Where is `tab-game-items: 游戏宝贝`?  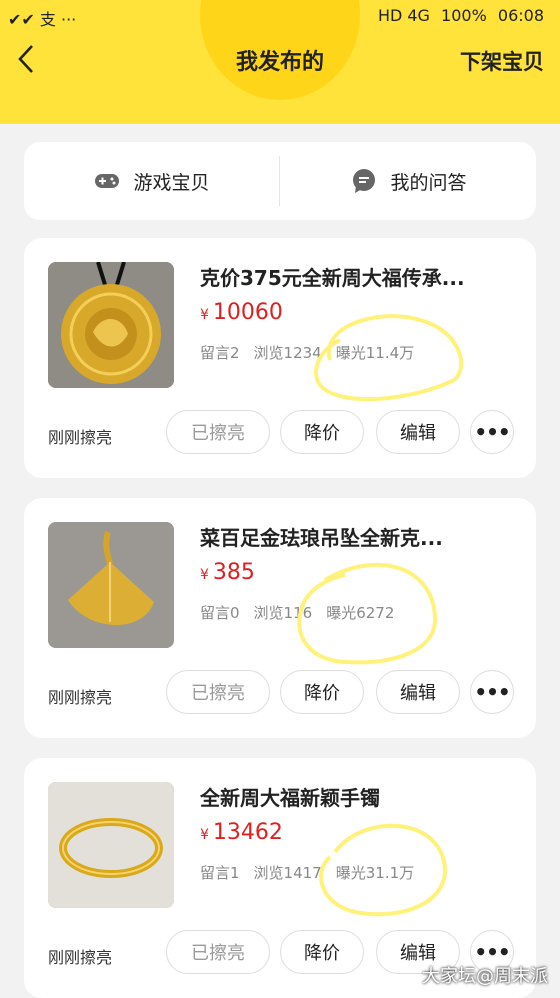 tab-game-items: 游戏宝贝 is located at coordinates (151, 181).